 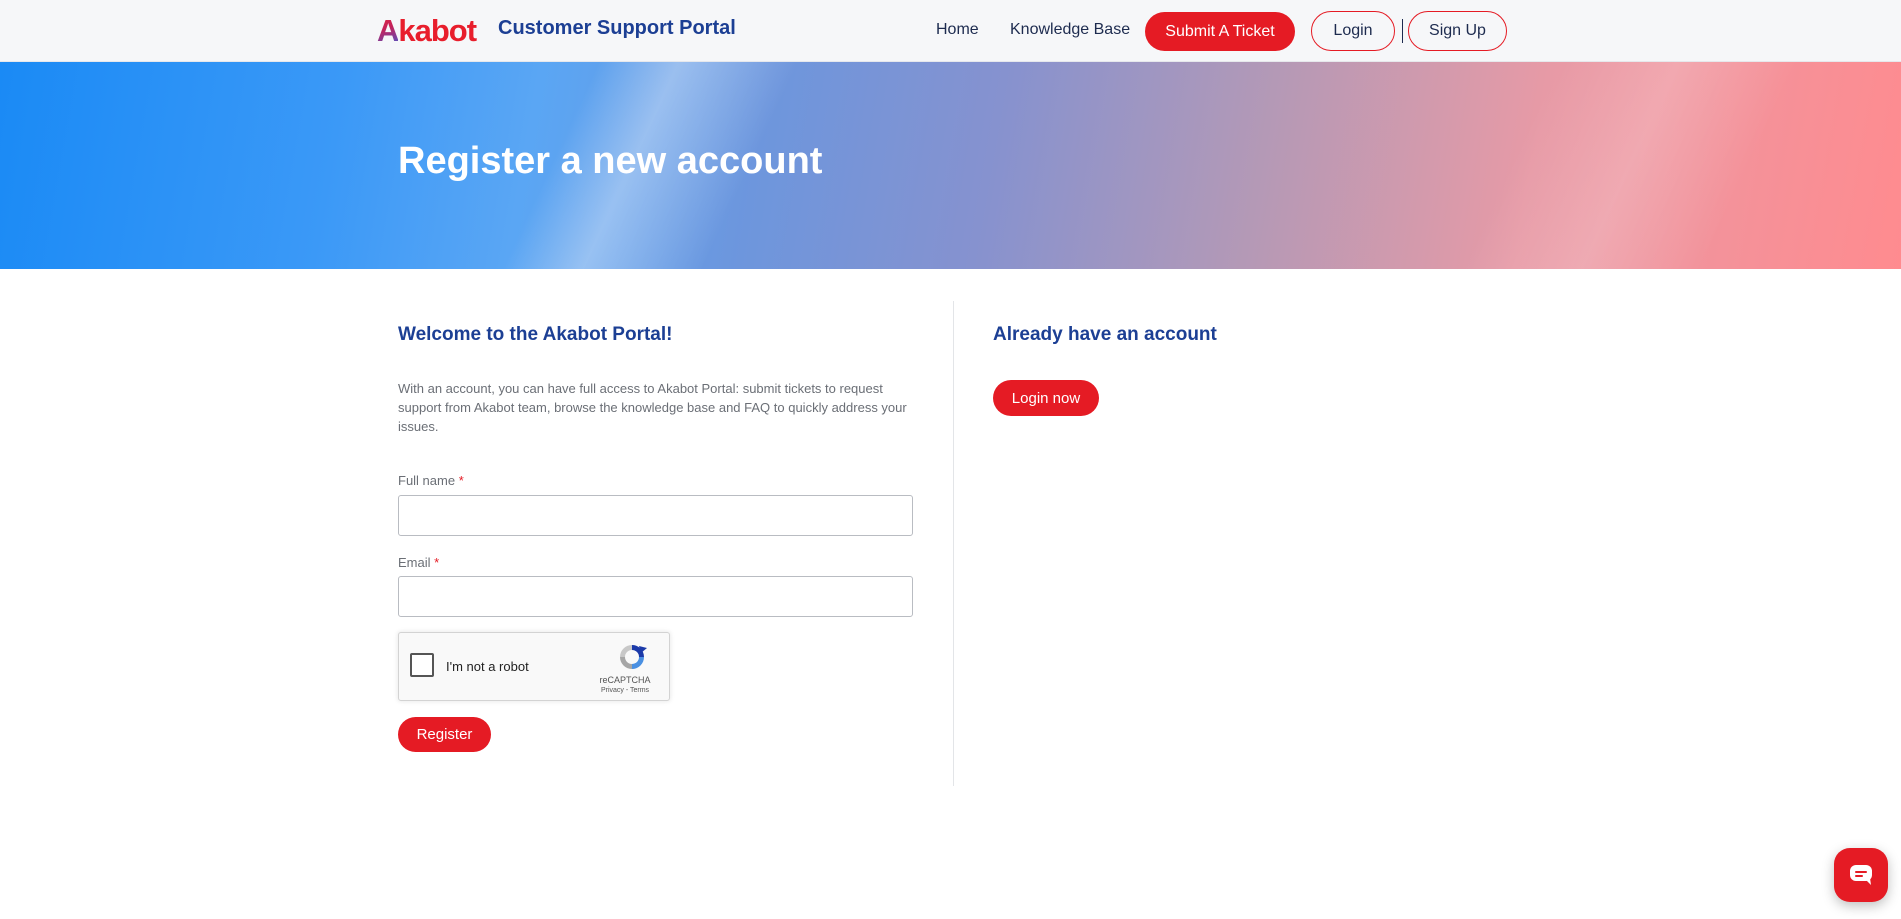 I want to click on recaptcha-icon, so click(x=633, y=657).